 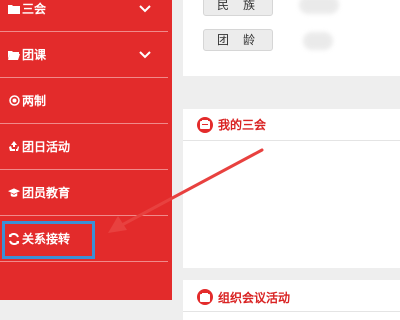 I want to click on sidebar-item-two-systems: 两制, so click(x=84, y=101).